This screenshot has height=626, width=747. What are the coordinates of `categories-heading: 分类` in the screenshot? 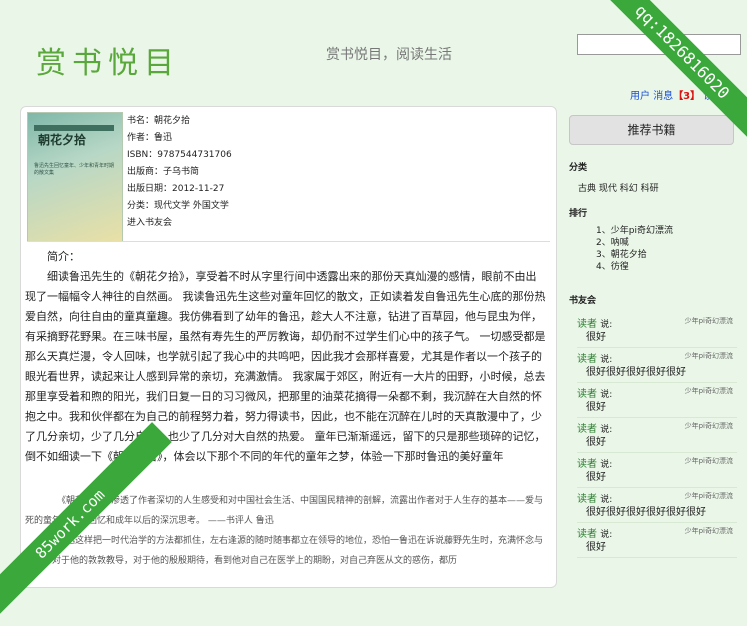 It's located at (578, 168).